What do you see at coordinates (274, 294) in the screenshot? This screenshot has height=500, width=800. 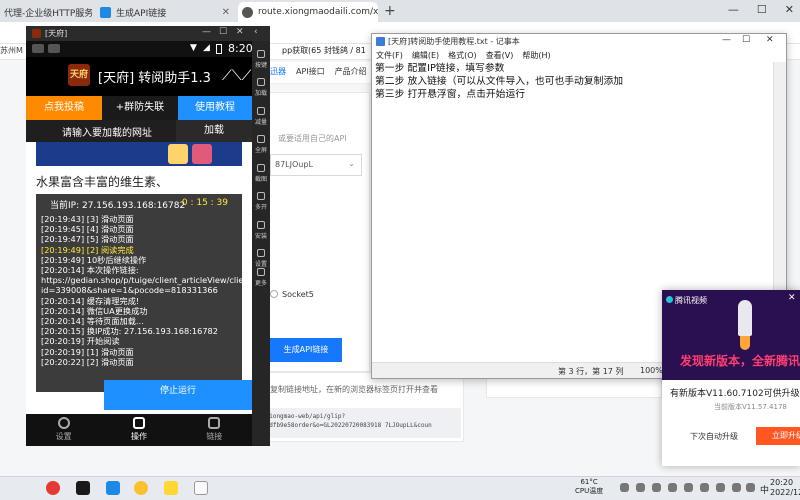 I see `socks-radio` at bounding box center [274, 294].